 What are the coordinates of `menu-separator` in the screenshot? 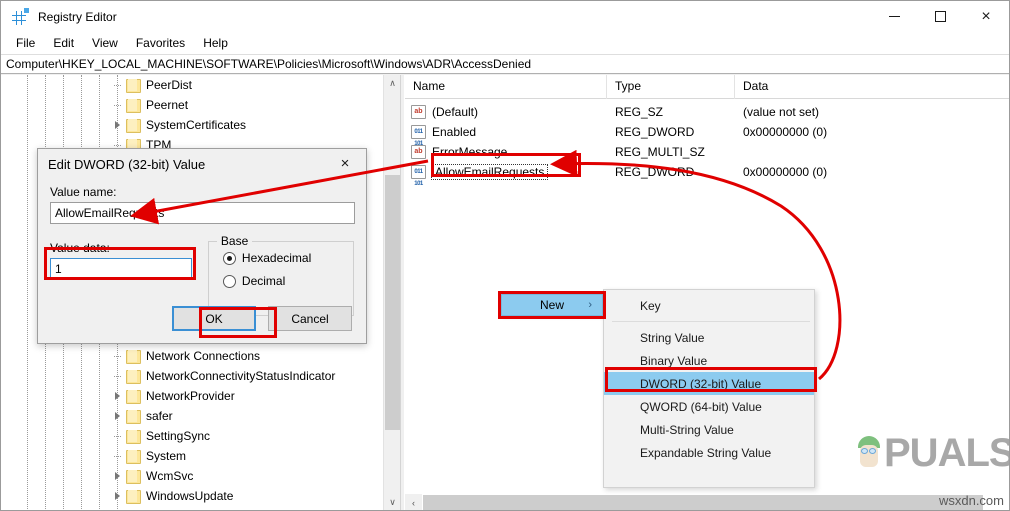 It's located at (711, 321).